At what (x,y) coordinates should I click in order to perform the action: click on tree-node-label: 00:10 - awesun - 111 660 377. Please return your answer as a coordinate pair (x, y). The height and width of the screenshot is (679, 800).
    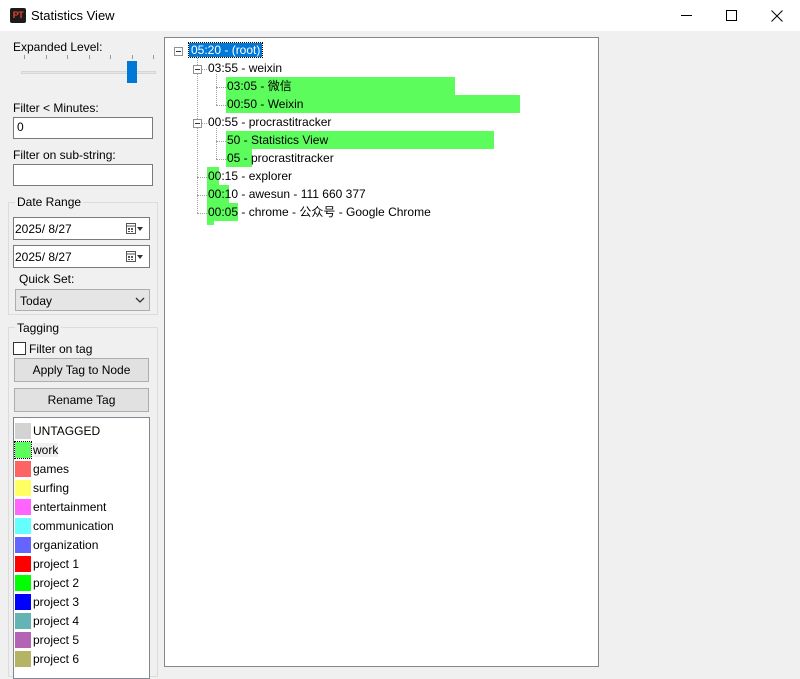
    Looking at the image, I should click on (287, 194).